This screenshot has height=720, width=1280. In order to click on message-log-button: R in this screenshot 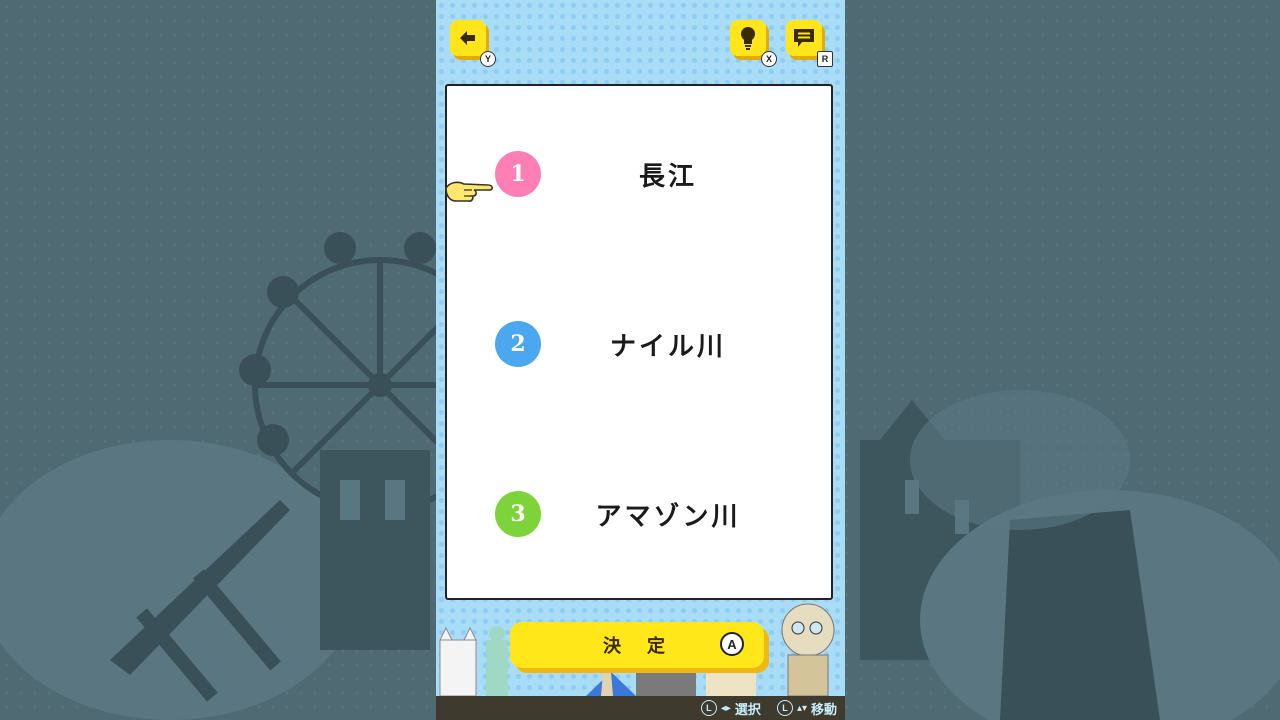, I will do `click(809, 43)`.